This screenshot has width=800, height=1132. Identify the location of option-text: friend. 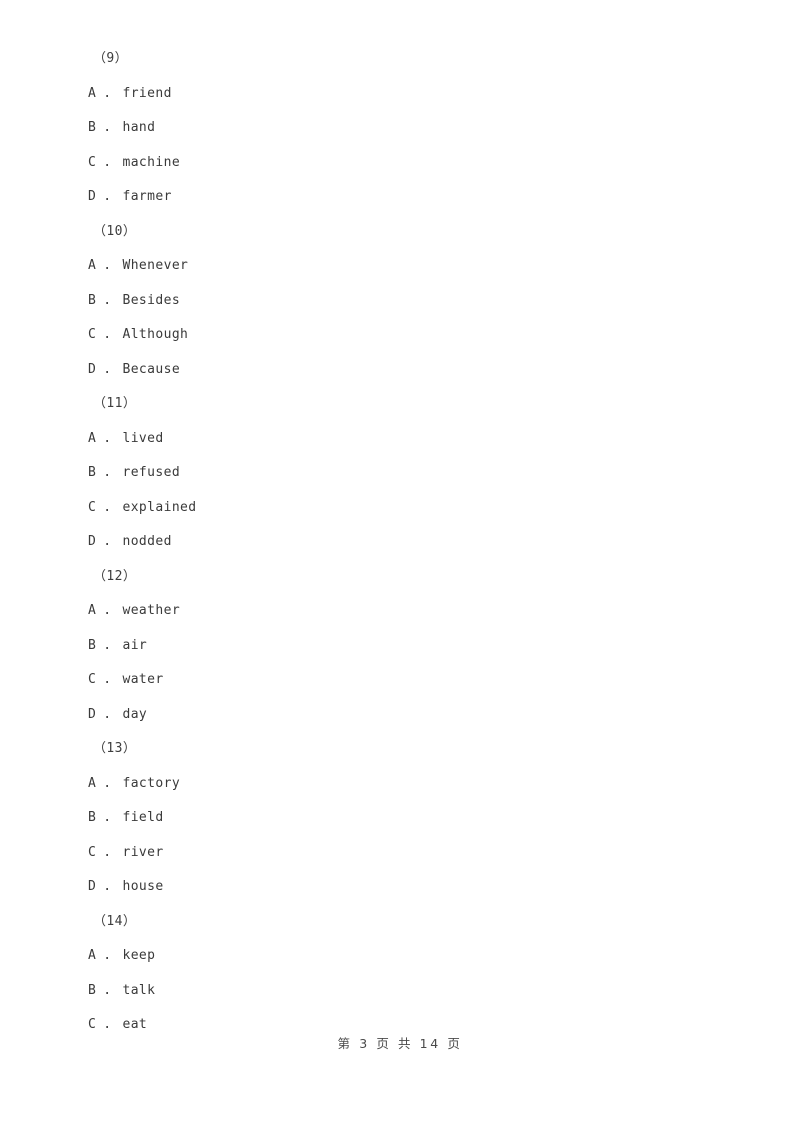
(147, 93).